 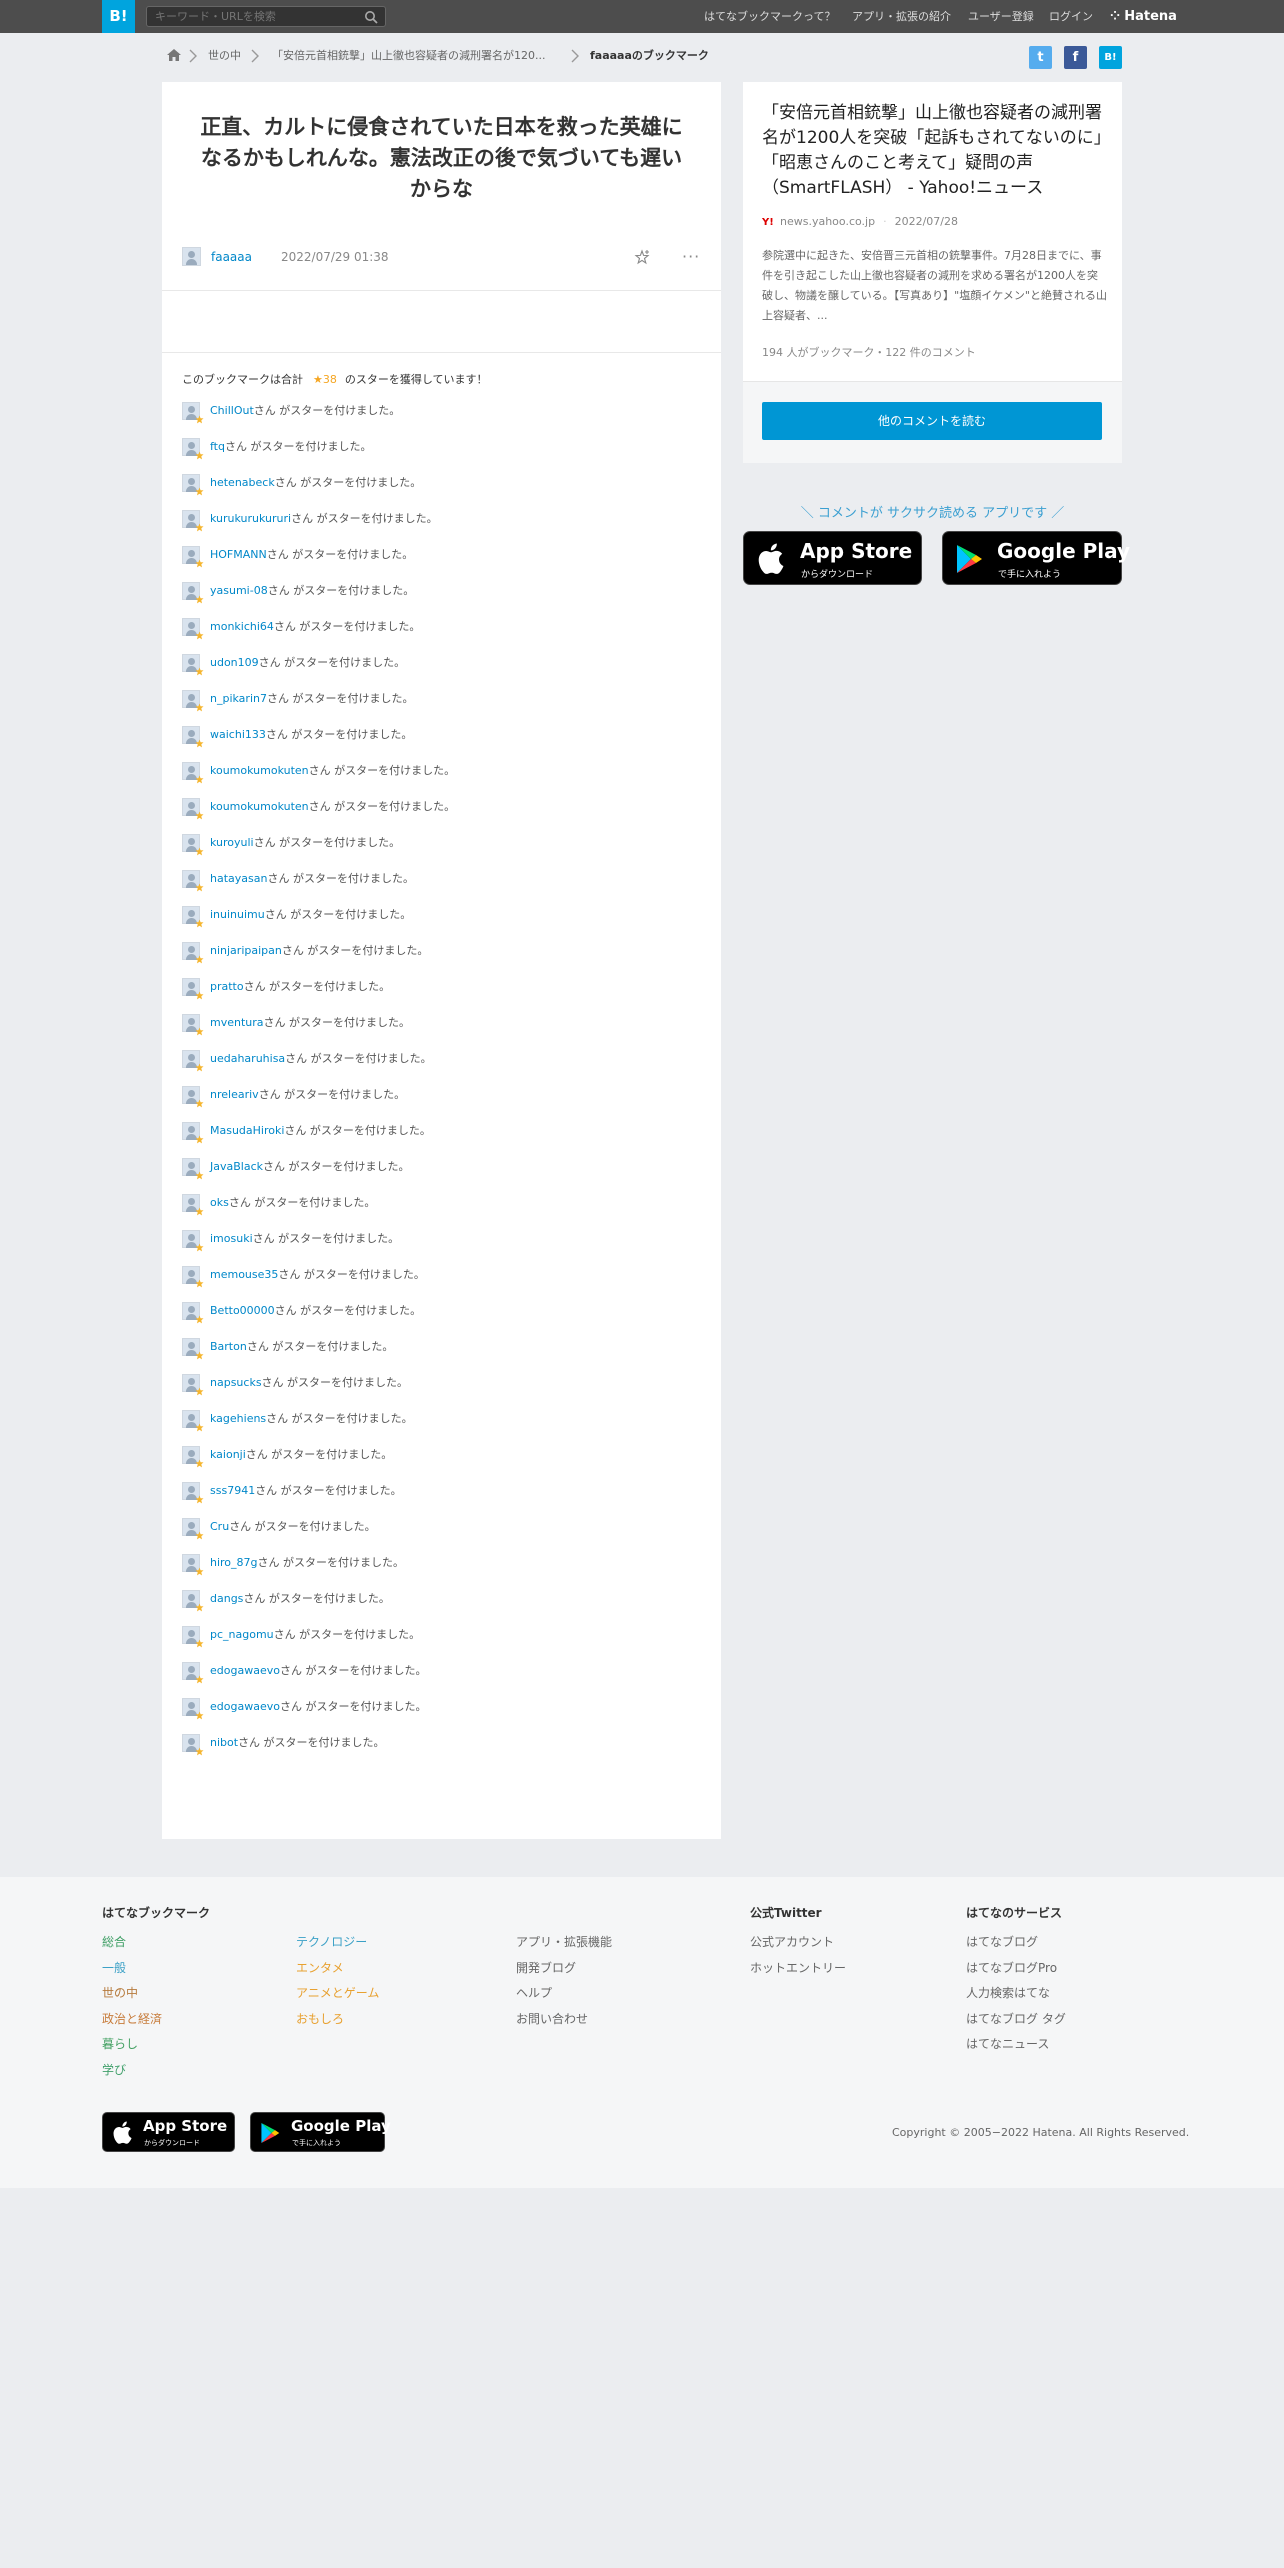 What do you see at coordinates (242, 1310) in the screenshot?
I see `star-user-name: Betto00000` at bounding box center [242, 1310].